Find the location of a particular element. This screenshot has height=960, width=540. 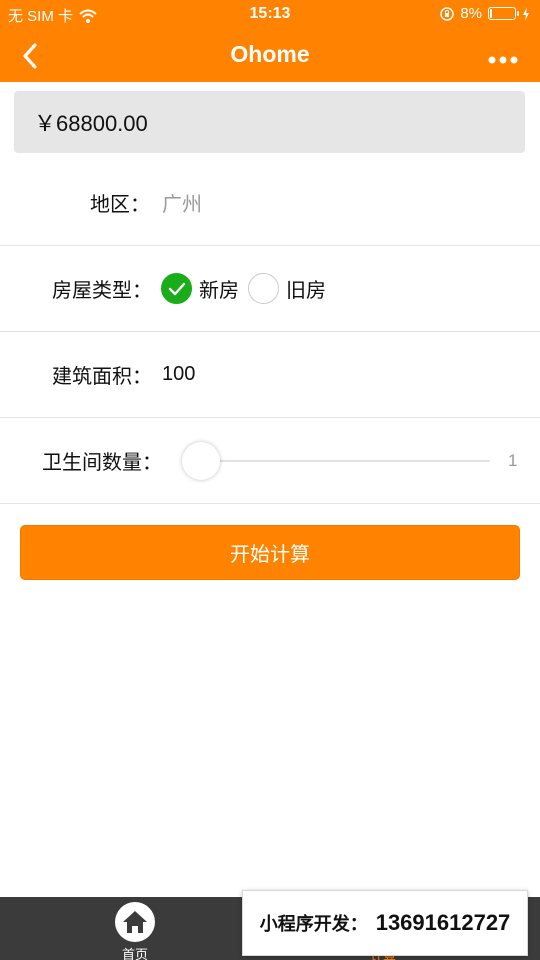

more-button is located at coordinates (503, 57).